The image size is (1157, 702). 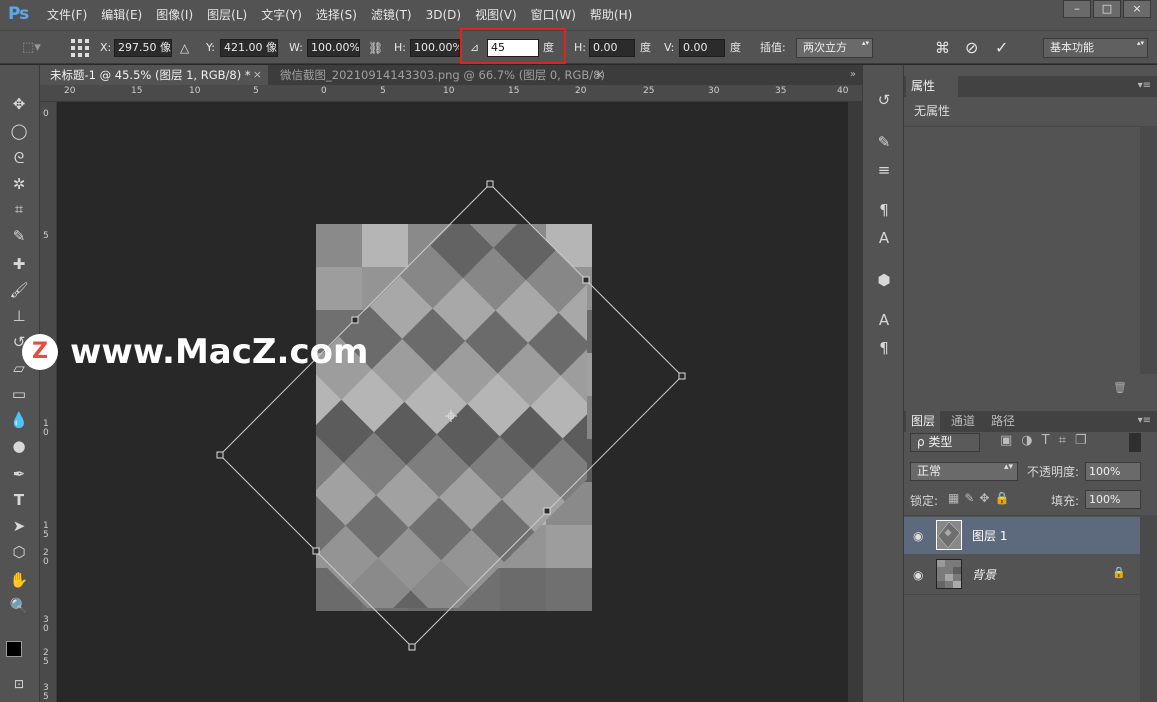 I want to click on path-selection-tool-icon: ➤, so click(x=19, y=526).